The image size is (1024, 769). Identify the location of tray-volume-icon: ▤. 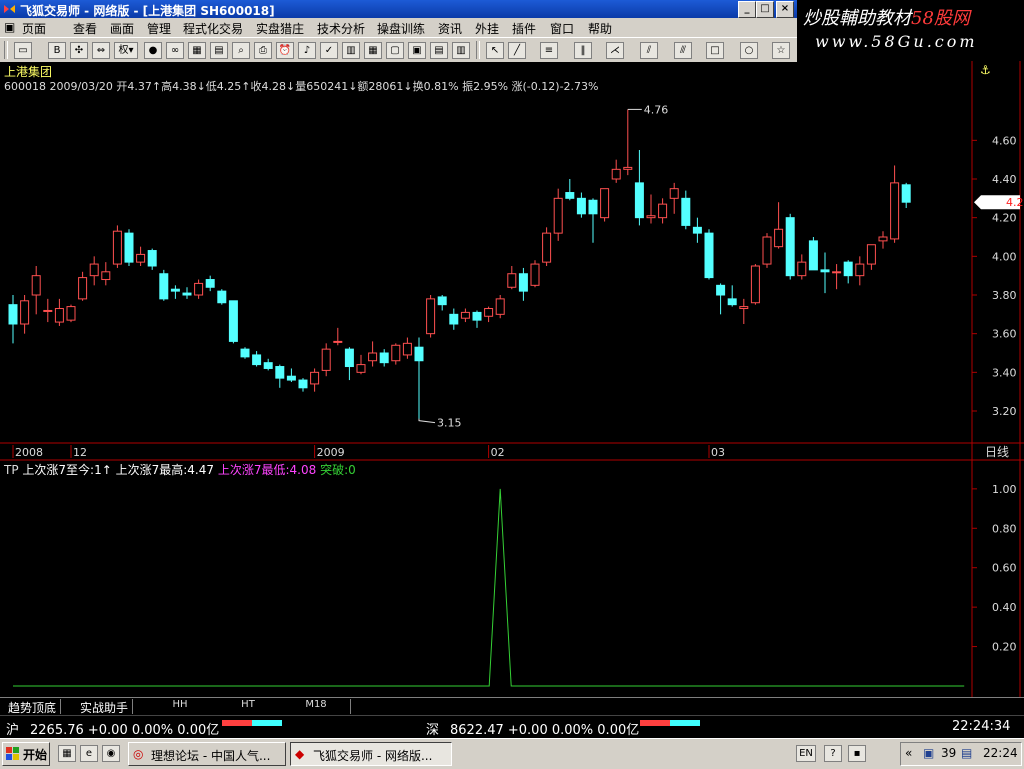
(966, 753).